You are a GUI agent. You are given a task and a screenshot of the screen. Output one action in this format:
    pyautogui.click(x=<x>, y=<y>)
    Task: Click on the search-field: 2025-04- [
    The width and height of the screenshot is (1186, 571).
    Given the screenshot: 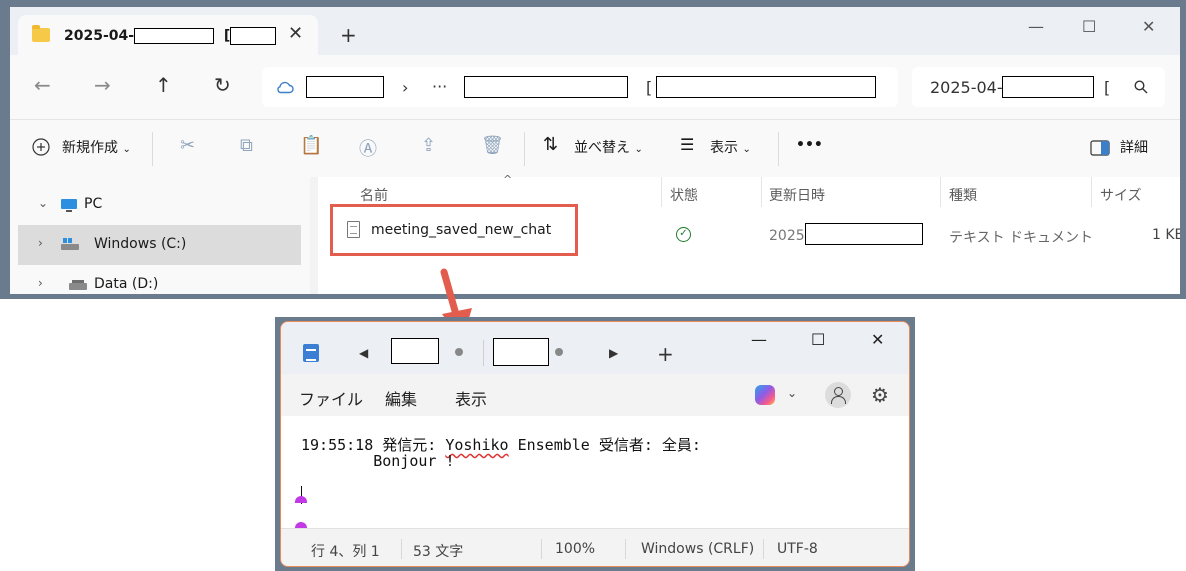 What is the action you would take?
    pyautogui.click(x=1038, y=87)
    